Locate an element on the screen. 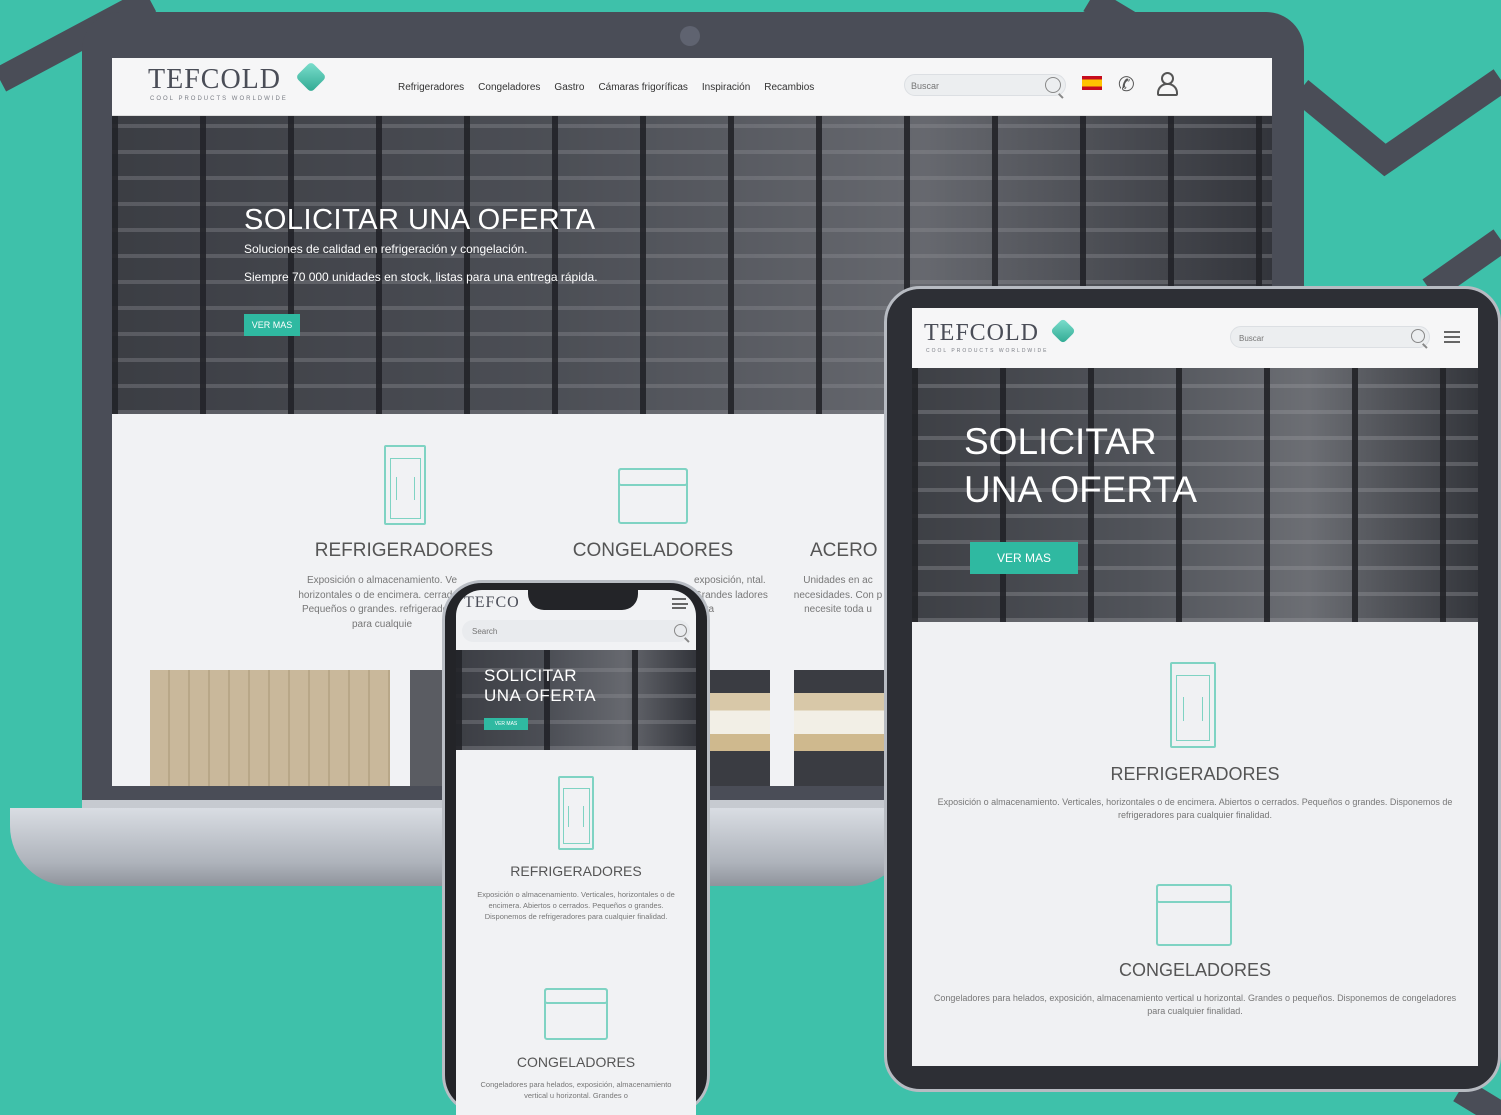  brand-logo: TEFCOLD is located at coordinates (214, 80).